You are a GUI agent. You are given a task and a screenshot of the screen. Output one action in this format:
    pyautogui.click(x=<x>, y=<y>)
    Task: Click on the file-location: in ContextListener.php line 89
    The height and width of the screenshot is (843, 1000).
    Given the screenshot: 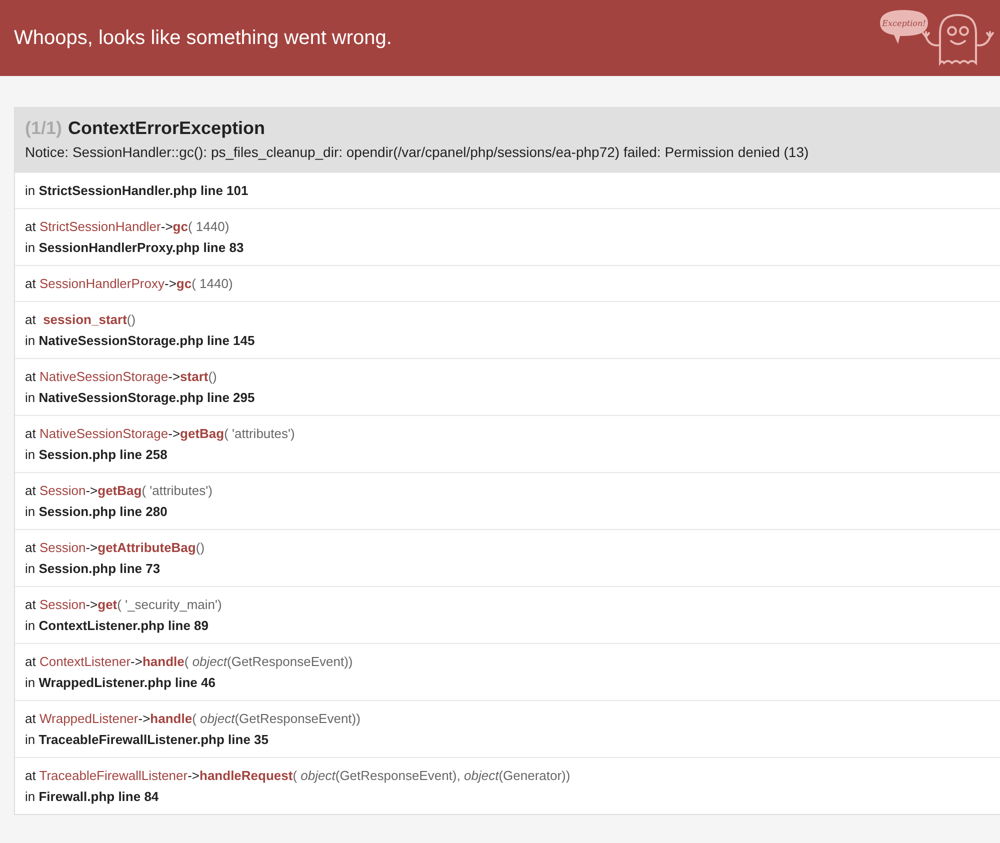 What is the action you would take?
    pyautogui.click(x=117, y=626)
    